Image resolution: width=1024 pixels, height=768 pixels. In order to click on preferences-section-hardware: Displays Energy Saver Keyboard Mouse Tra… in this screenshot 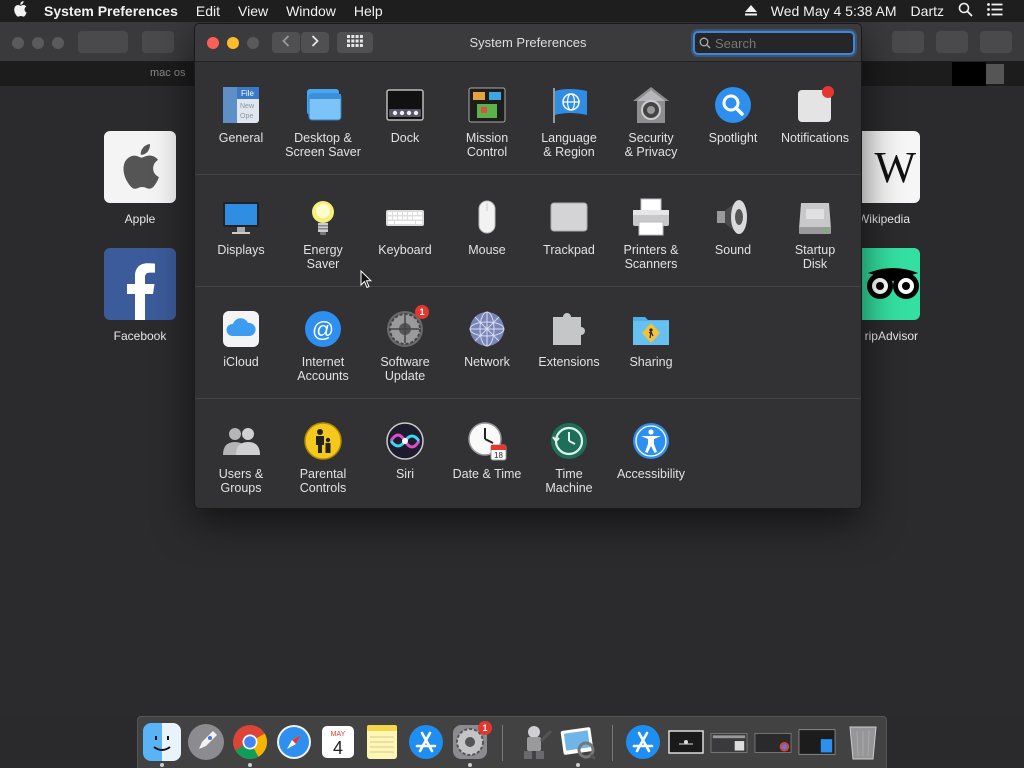, I will do `click(528, 231)`.